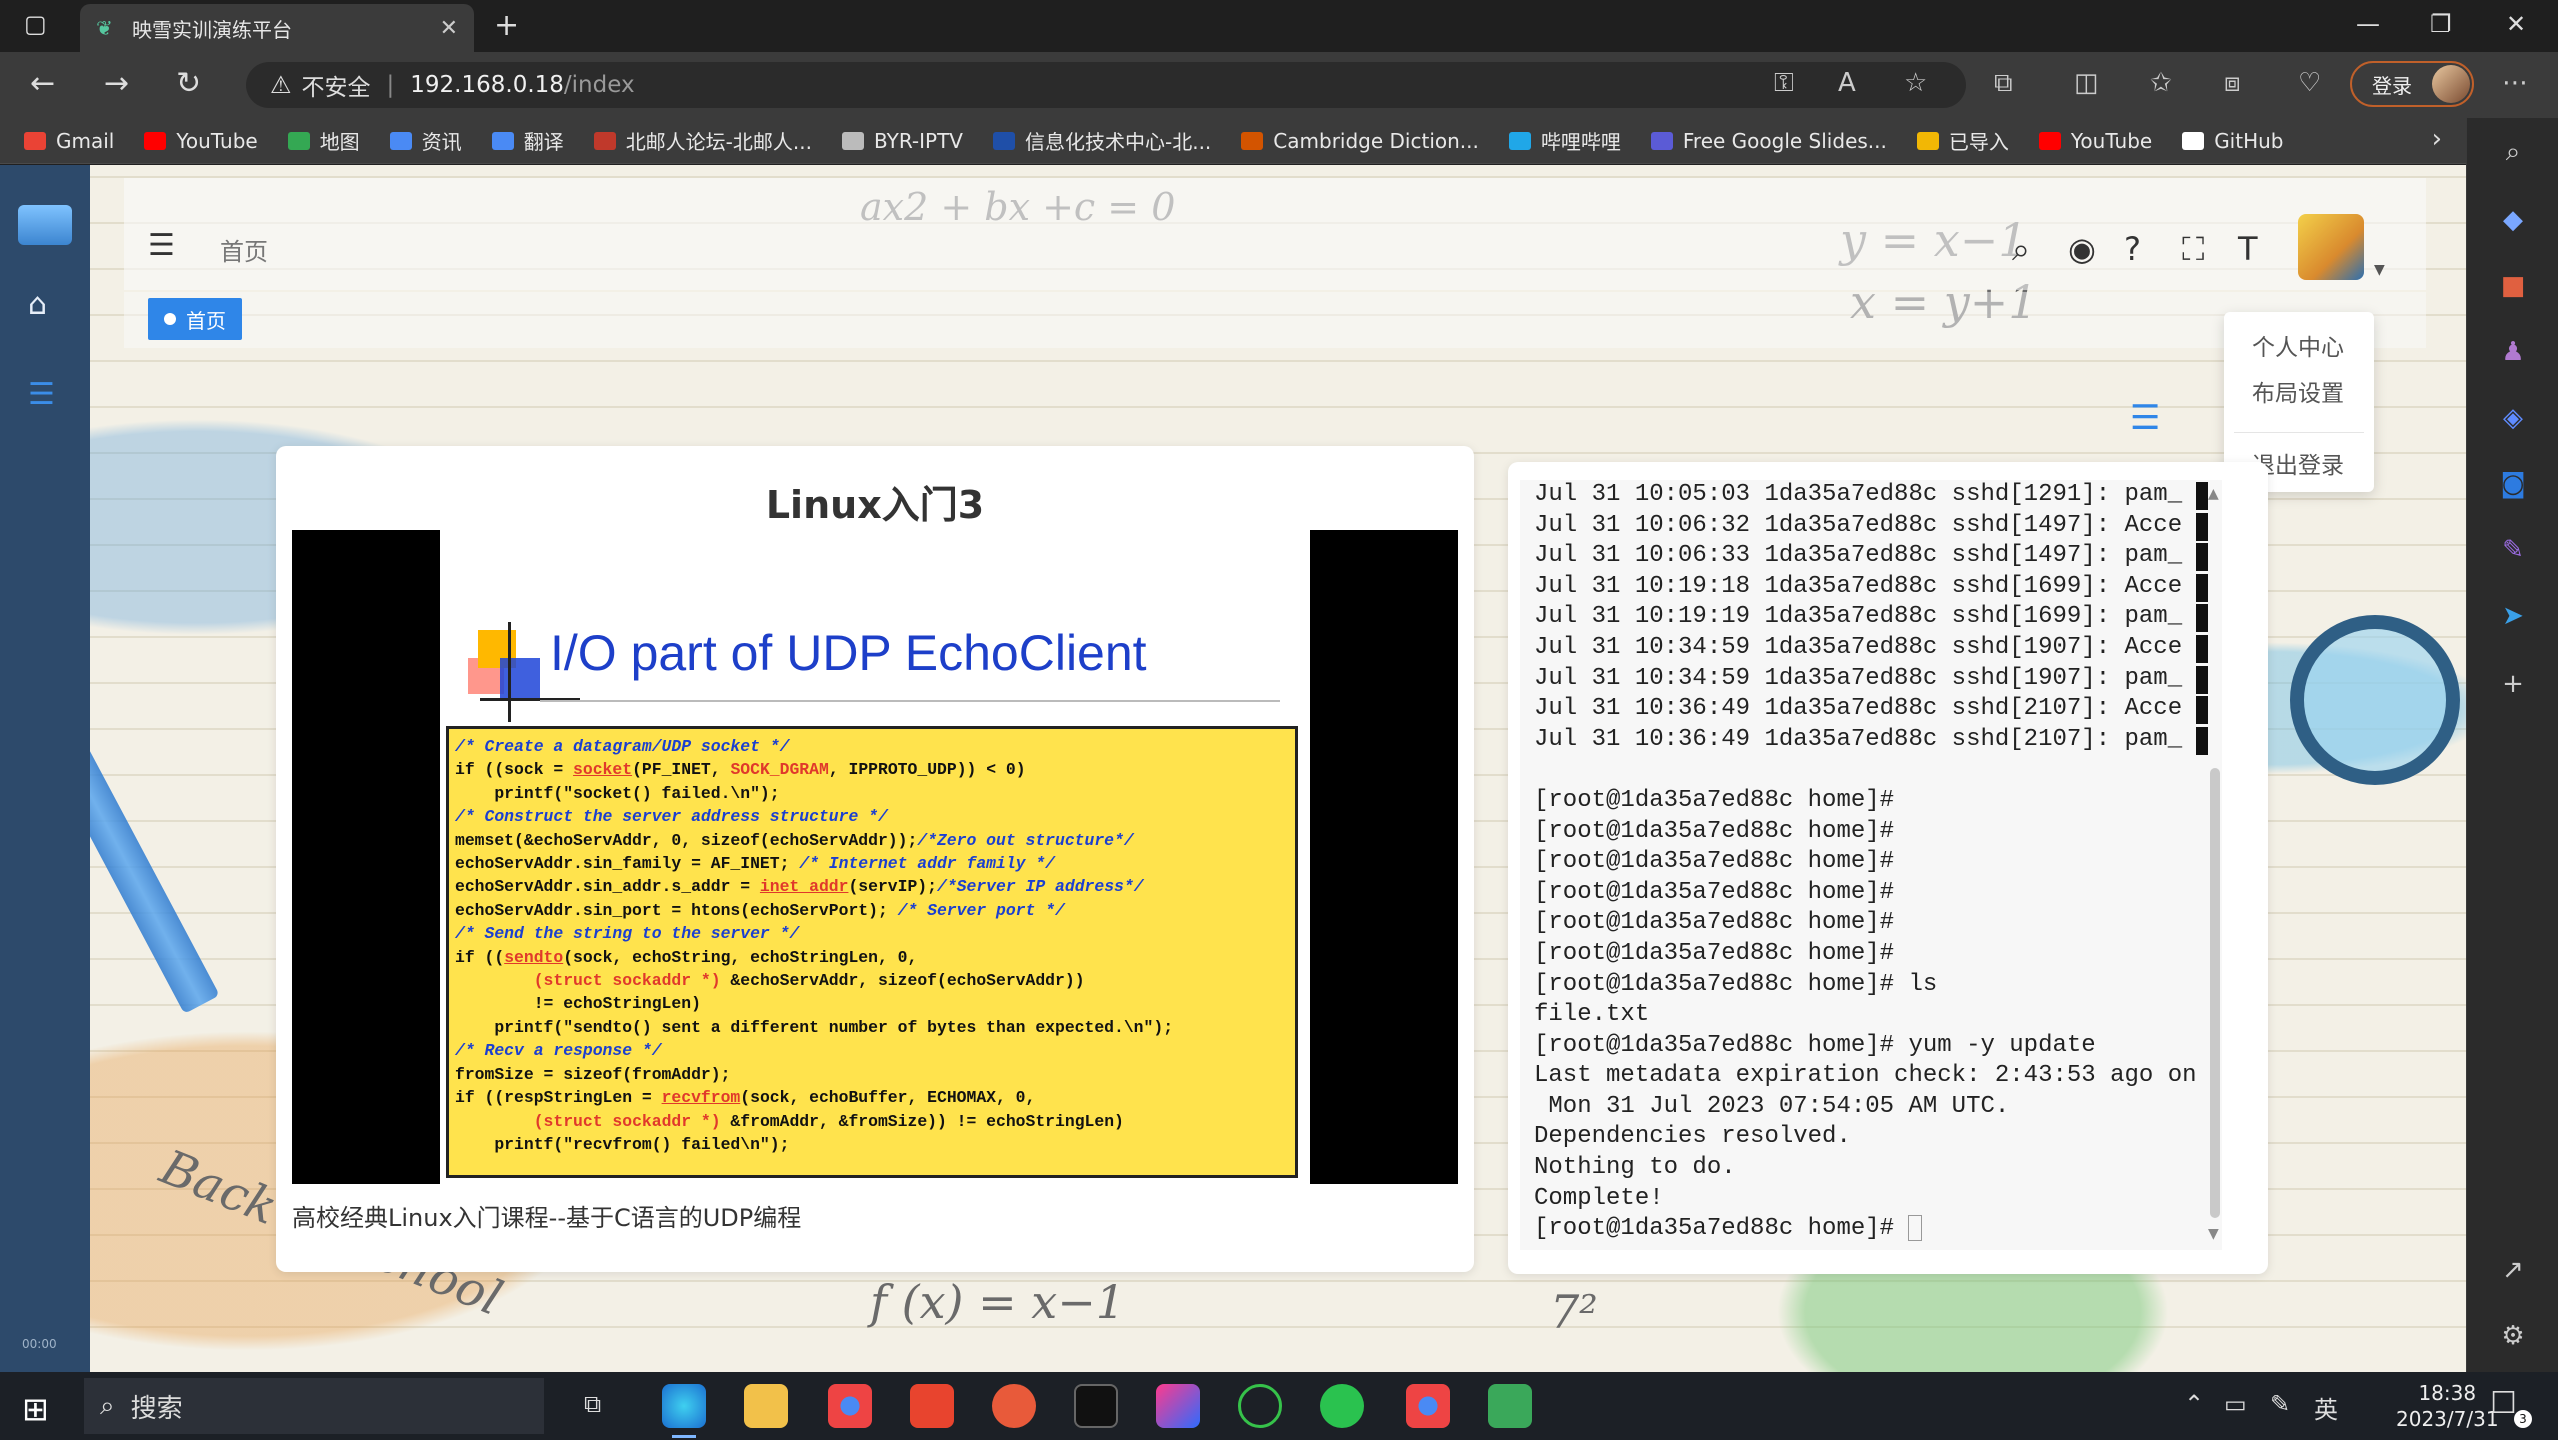 The height and width of the screenshot is (1440, 2558). What do you see at coordinates (2298, 345) in the screenshot?
I see `menu-item-profile: 个人中心` at bounding box center [2298, 345].